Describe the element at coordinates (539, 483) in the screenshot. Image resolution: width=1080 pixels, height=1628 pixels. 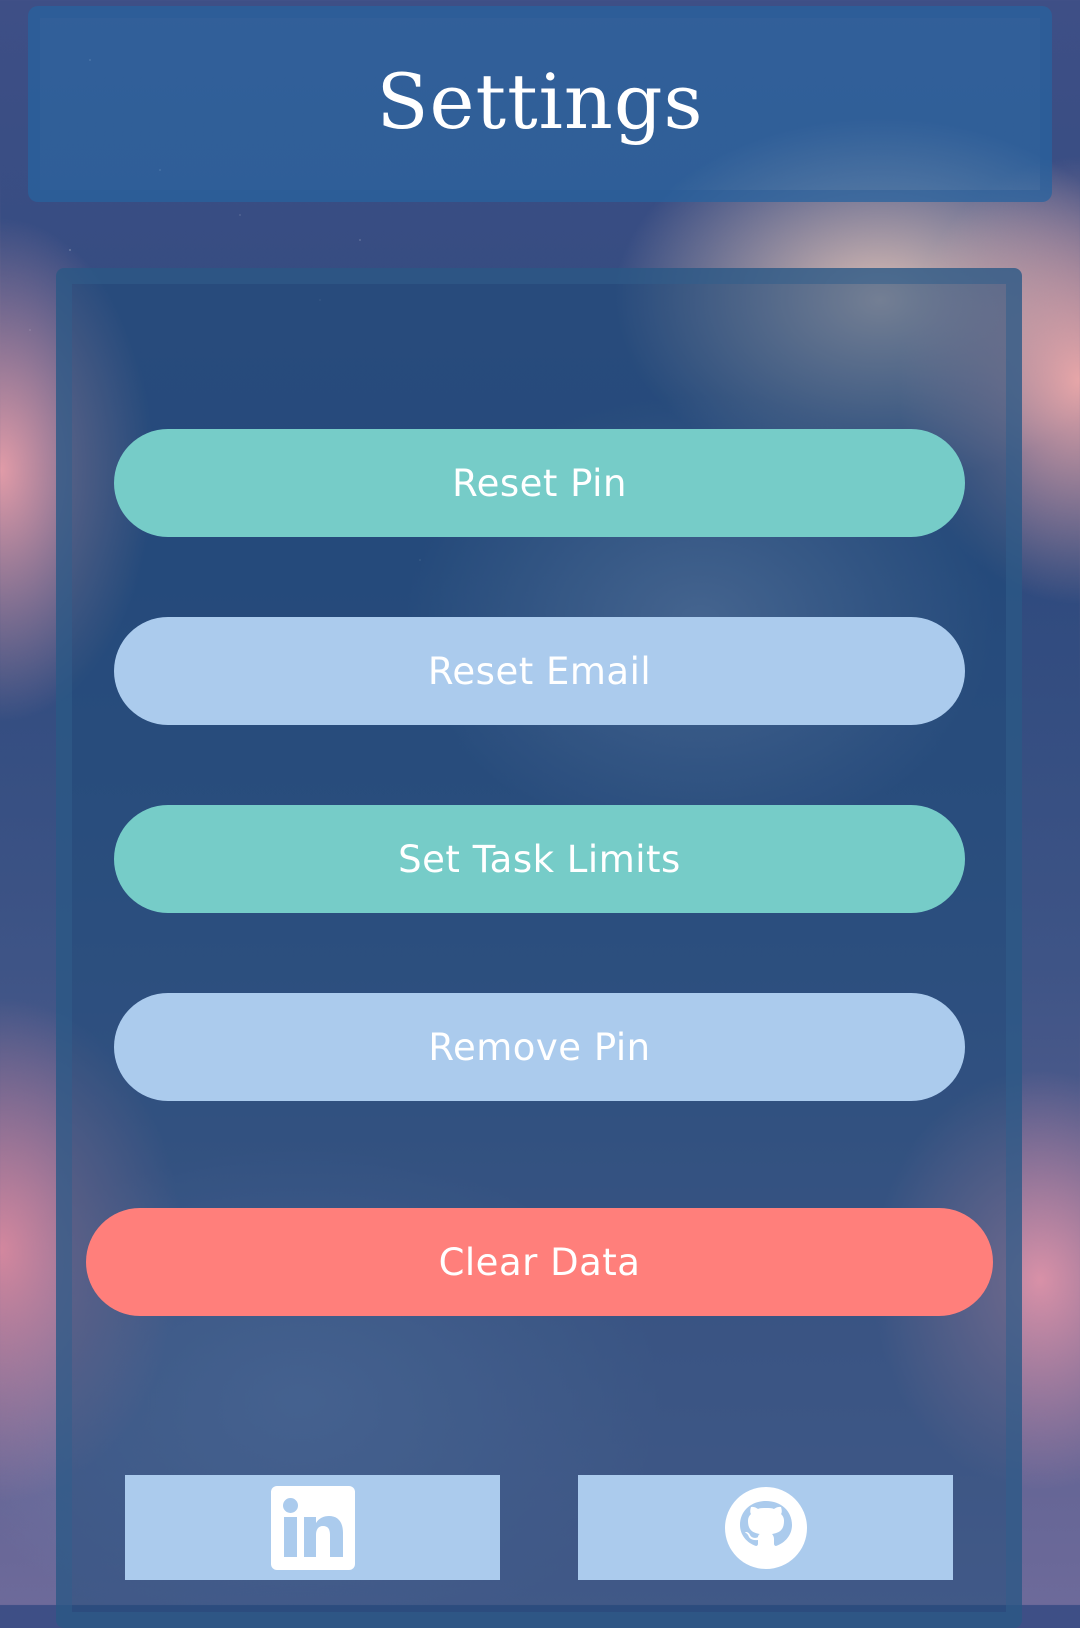
I see `reset-pin-button: Reset Pin` at that location.